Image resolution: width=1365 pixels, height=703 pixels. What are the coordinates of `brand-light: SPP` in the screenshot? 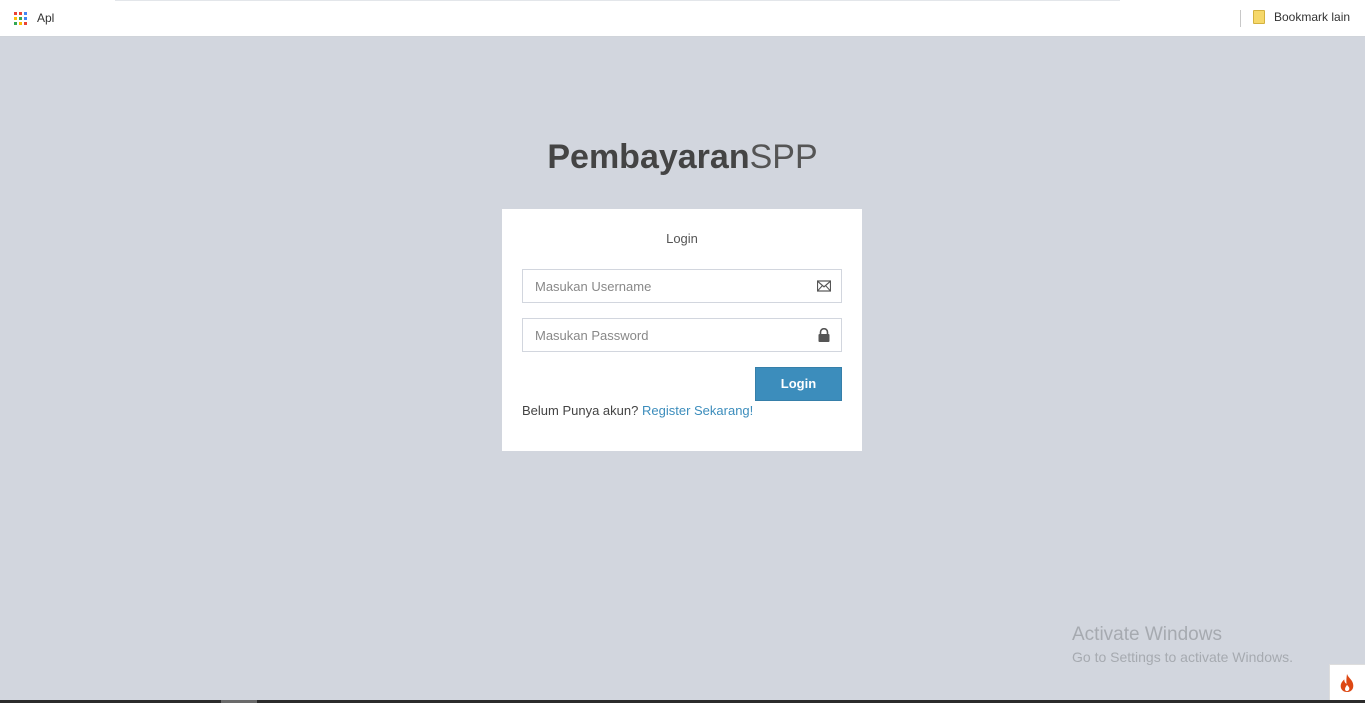 It's located at (783, 157).